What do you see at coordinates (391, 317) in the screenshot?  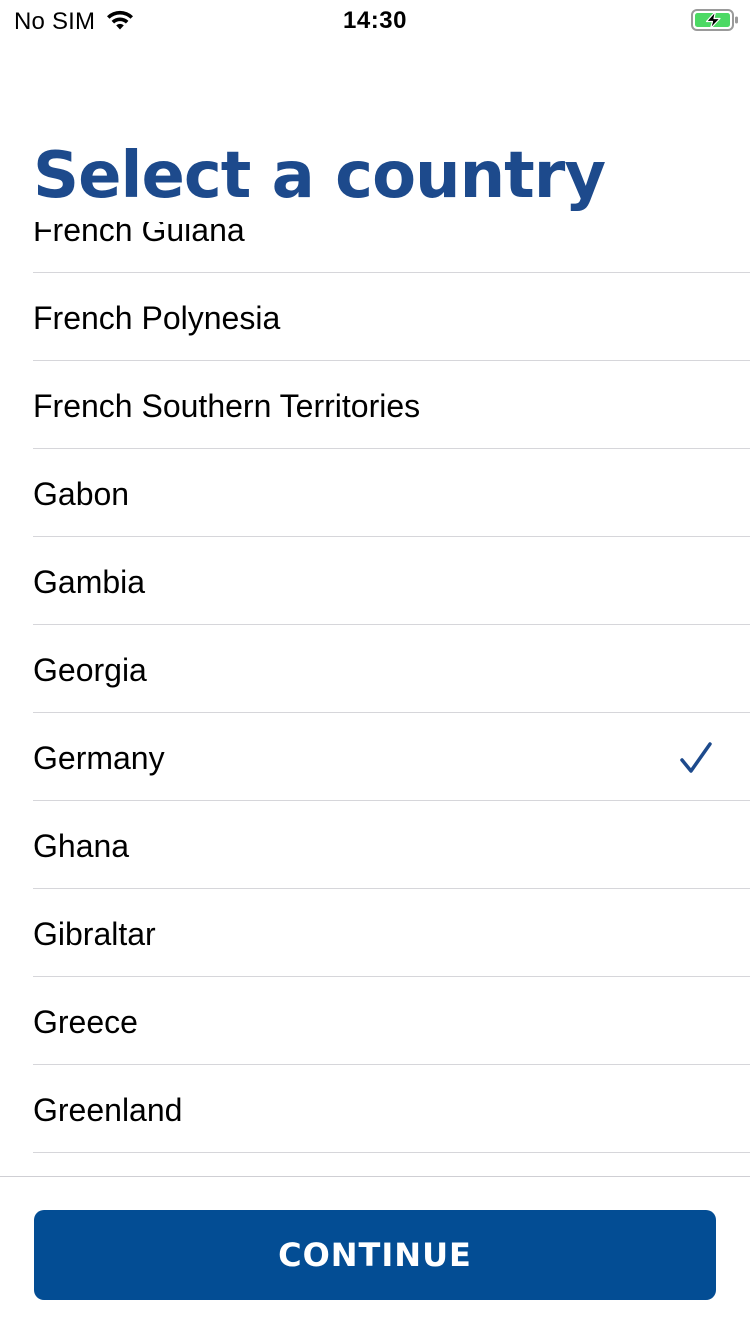 I see `country-list-item: French Polynesia` at bounding box center [391, 317].